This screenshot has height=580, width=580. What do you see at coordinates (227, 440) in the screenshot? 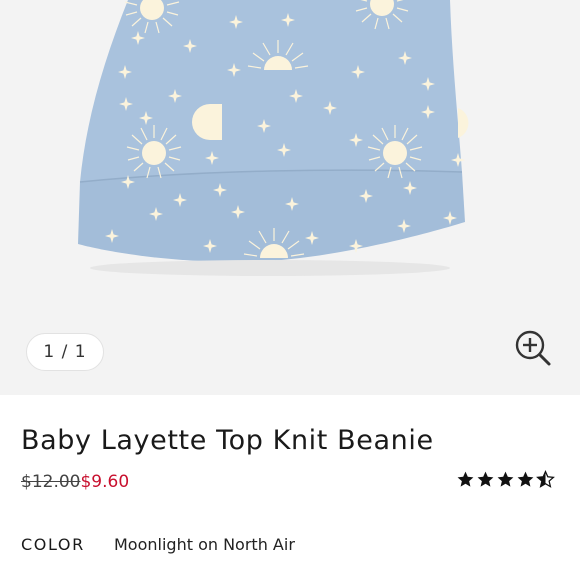
I see `product-title: Baby Layette Top Knit Beanie` at bounding box center [227, 440].